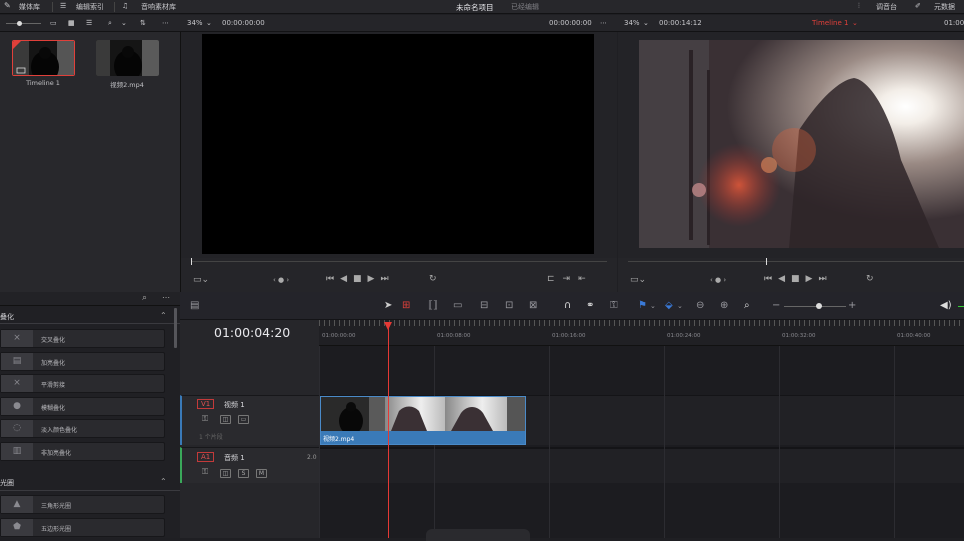  What do you see at coordinates (206, 404) in the screenshot?
I see `video-track-badge: V1` at bounding box center [206, 404].